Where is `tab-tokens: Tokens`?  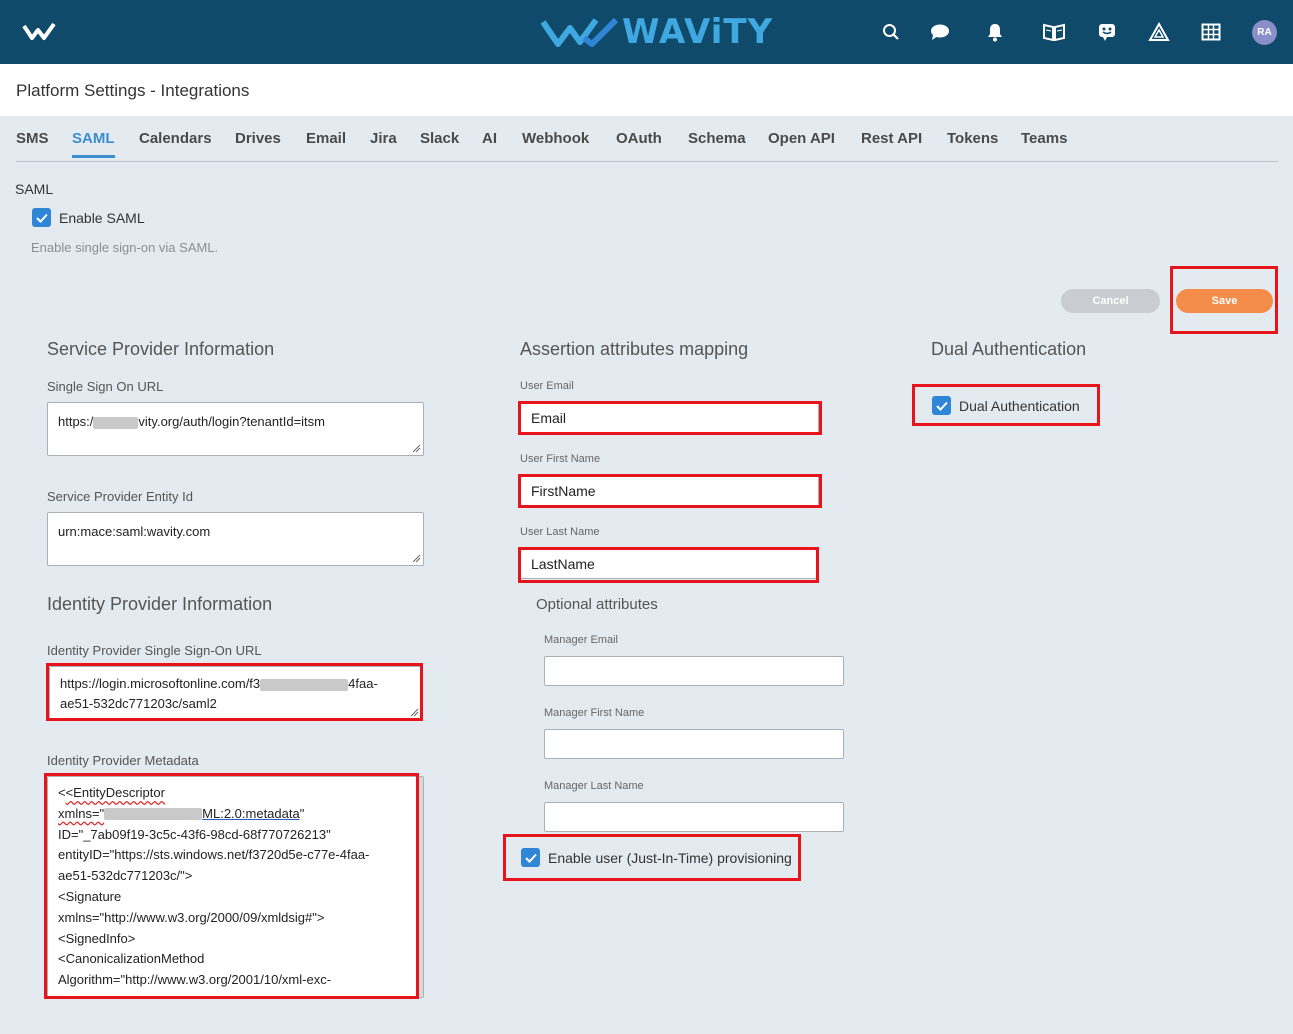
tab-tokens: Tokens is located at coordinates (972, 138).